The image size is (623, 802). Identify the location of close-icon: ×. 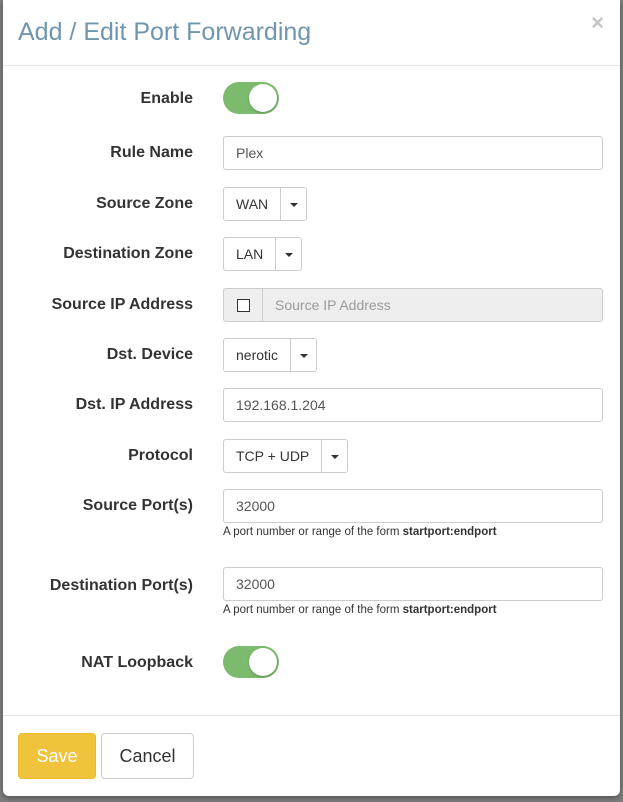
(597, 23).